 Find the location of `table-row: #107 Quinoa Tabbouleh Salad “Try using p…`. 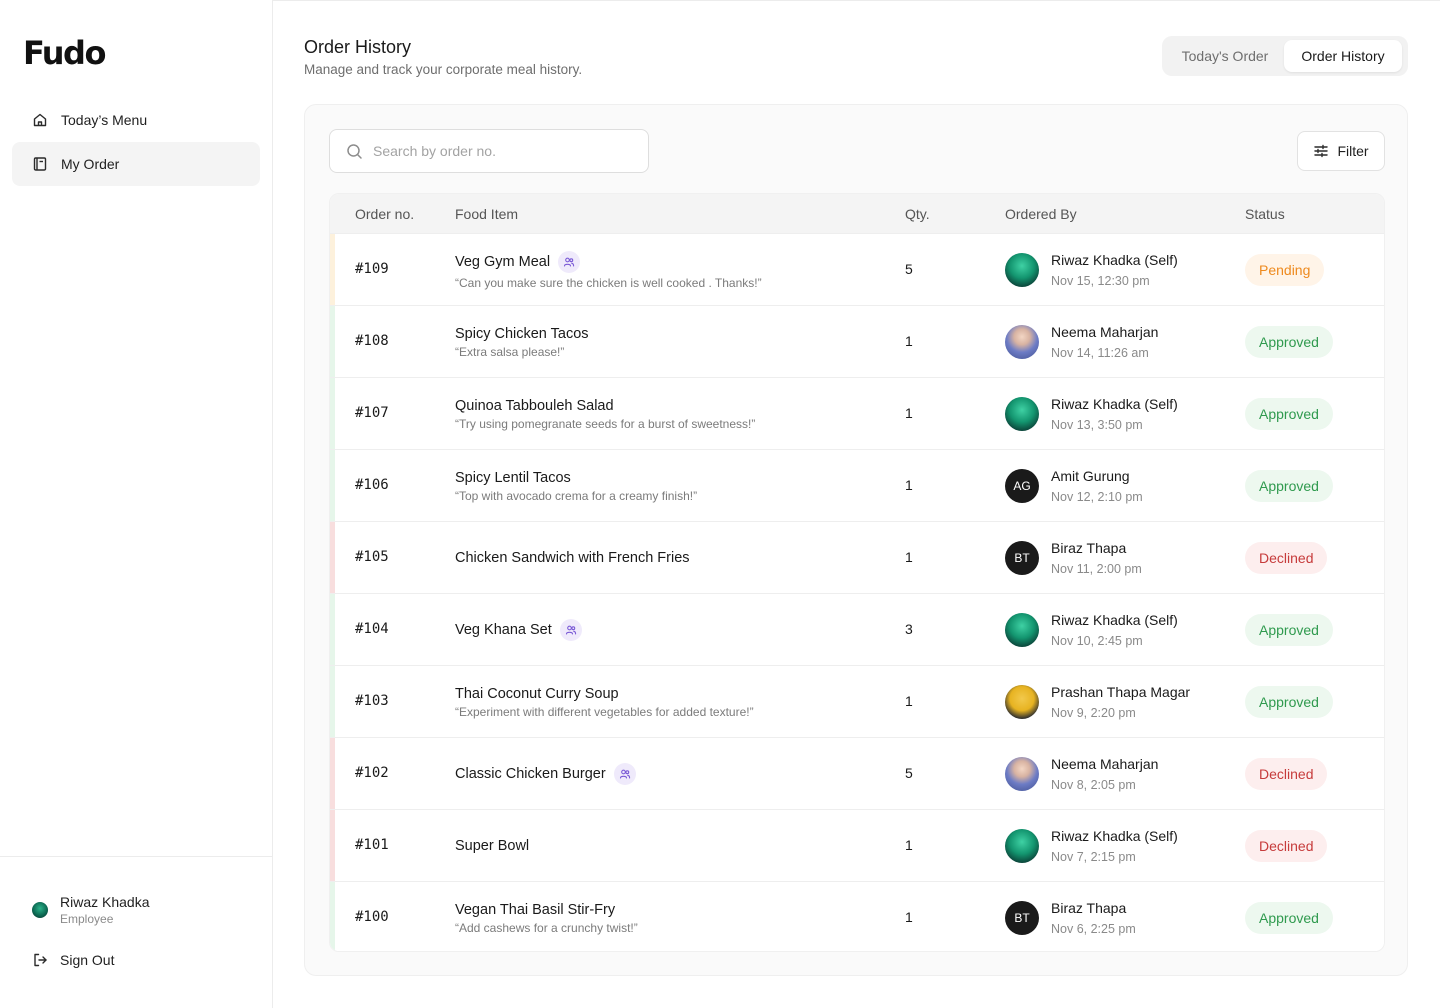

table-row: #107 Quinoa Tabbouleh Salad “Try using p… is located at coordinates (857, 413).